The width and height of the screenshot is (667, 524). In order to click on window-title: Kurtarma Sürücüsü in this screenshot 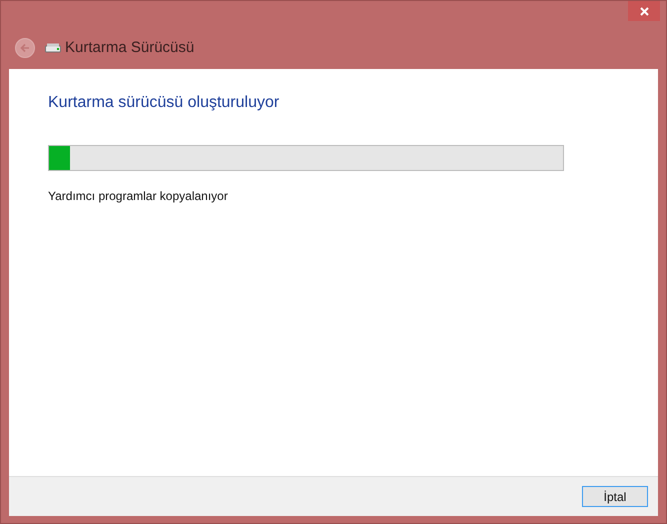, I will do `click(129, 48)`.